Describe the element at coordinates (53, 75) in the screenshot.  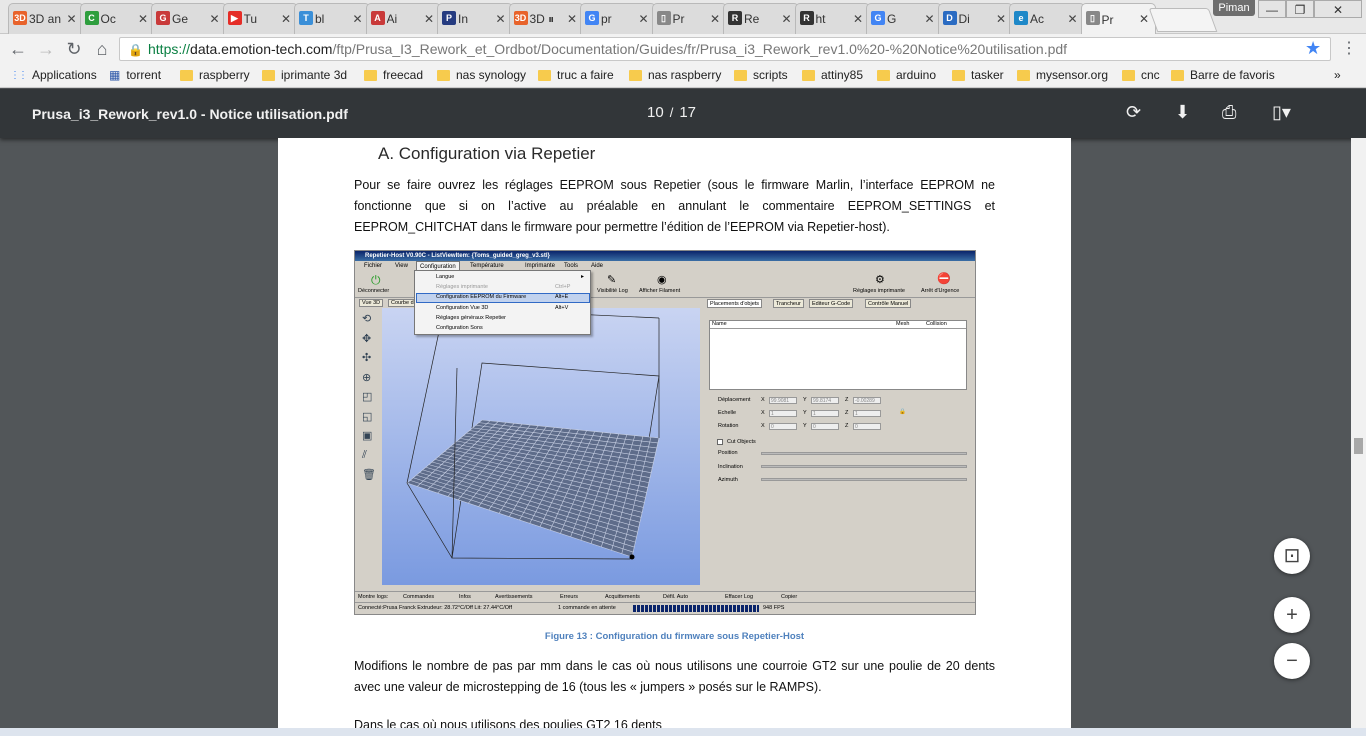
I see `bookmark-item: ⋮⋮ Applications` at that location.